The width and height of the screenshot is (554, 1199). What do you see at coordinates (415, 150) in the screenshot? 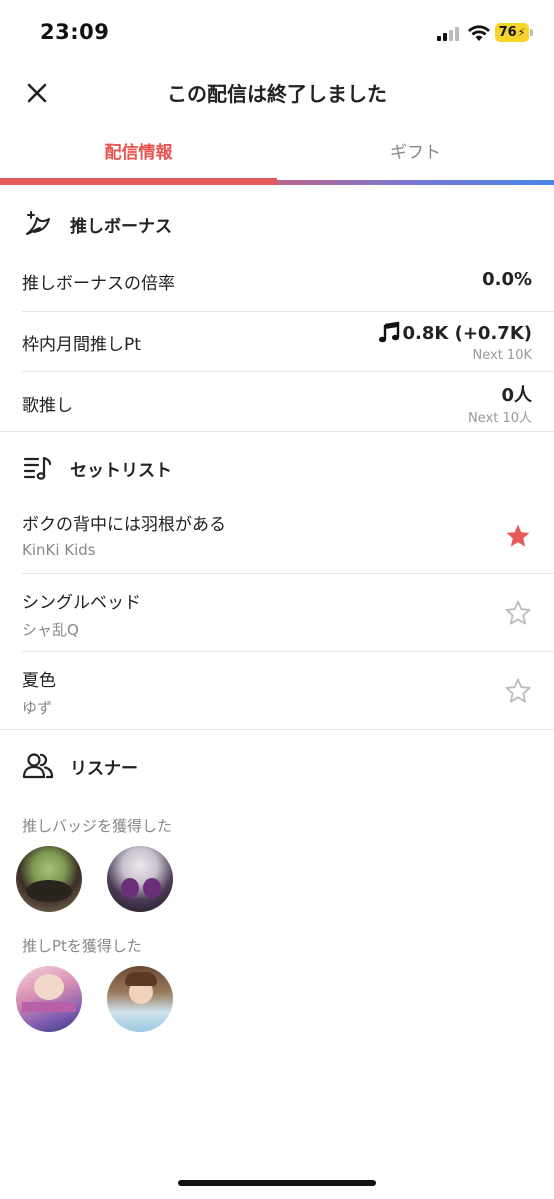
I see `tab-gift: ギフト` at bounding box center [415, 150].